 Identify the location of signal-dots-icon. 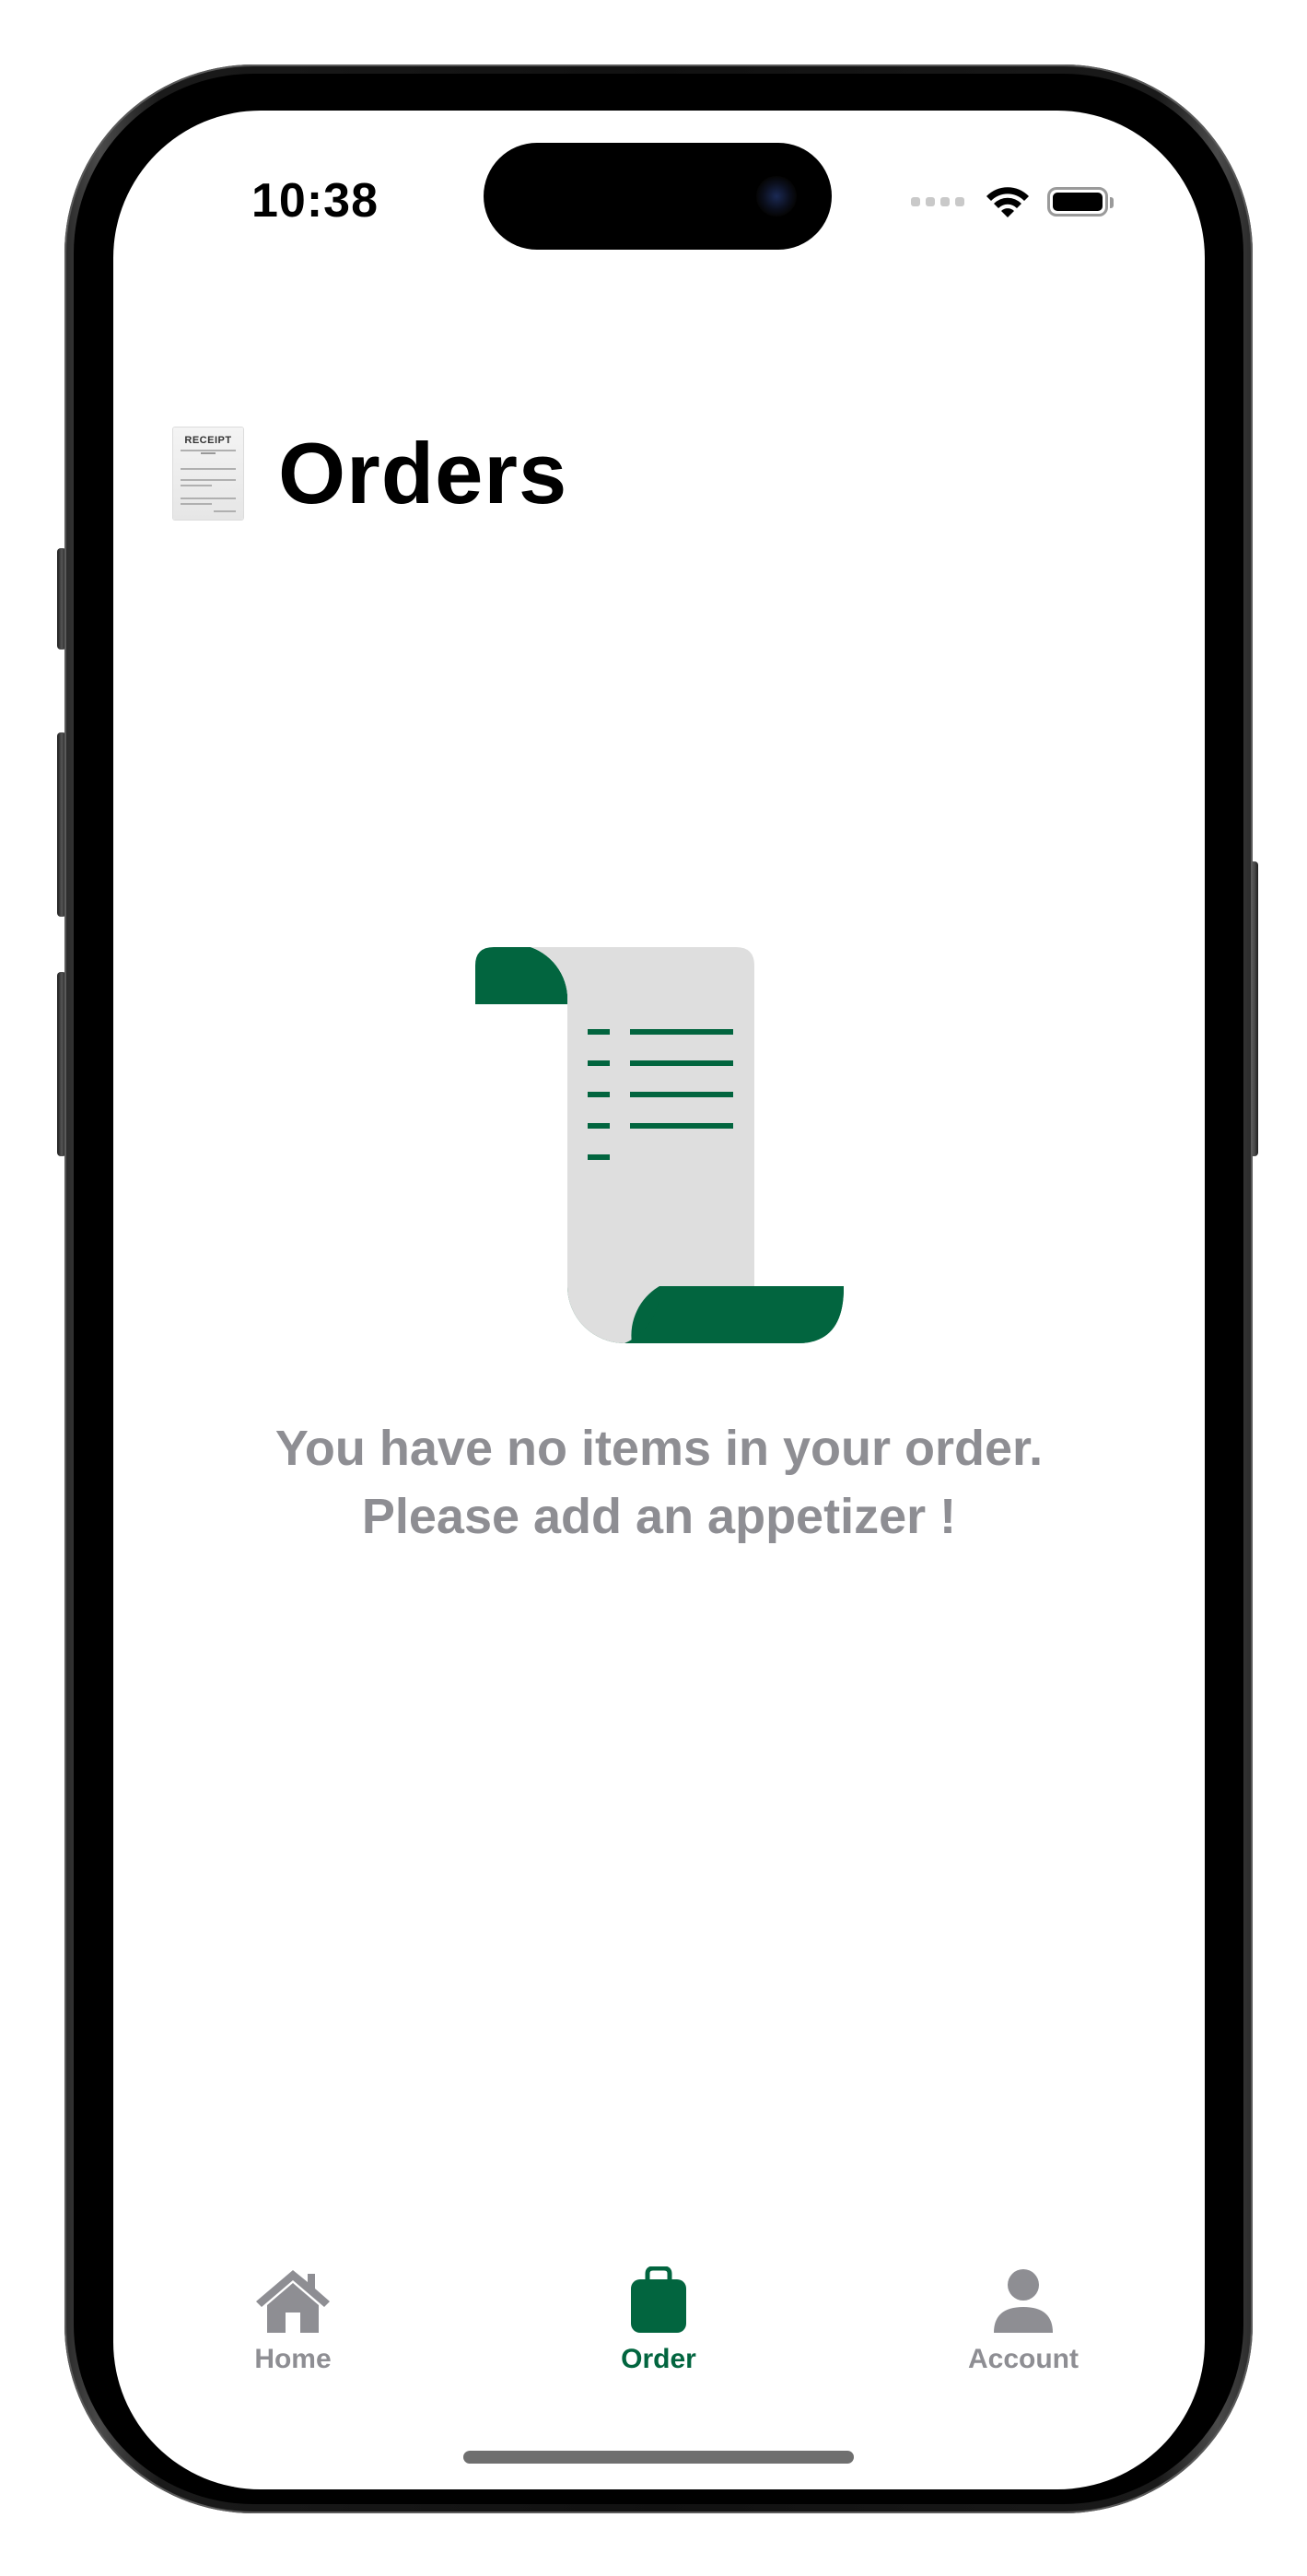
(938, 201).